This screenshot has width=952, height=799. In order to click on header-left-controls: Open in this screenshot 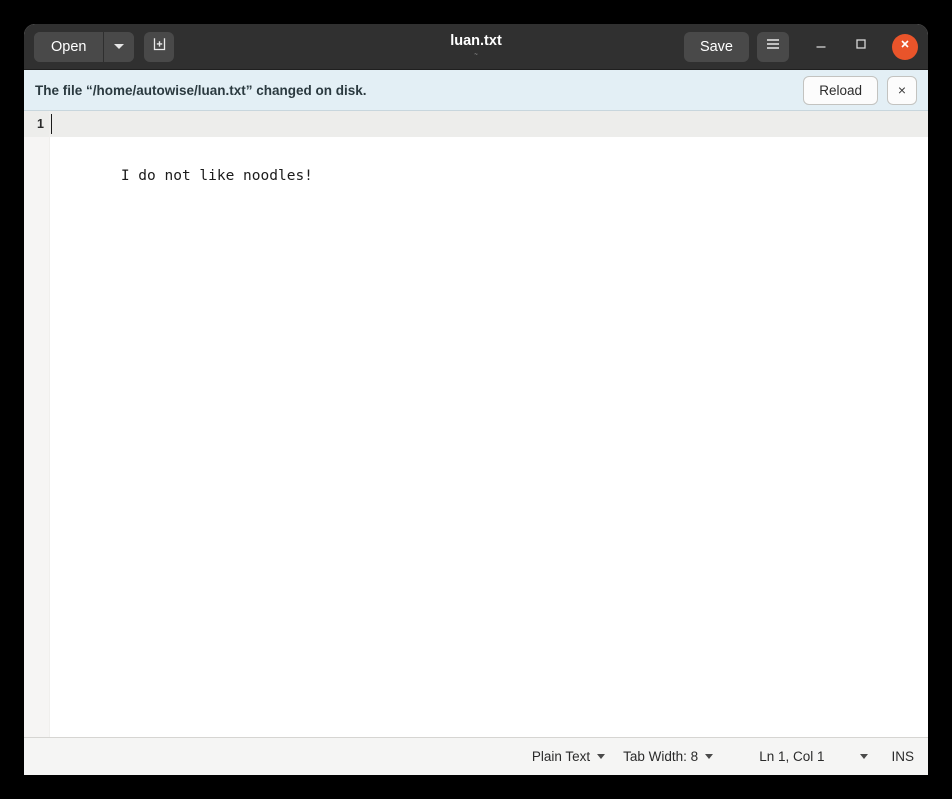, I will do `click(102, 46)`.